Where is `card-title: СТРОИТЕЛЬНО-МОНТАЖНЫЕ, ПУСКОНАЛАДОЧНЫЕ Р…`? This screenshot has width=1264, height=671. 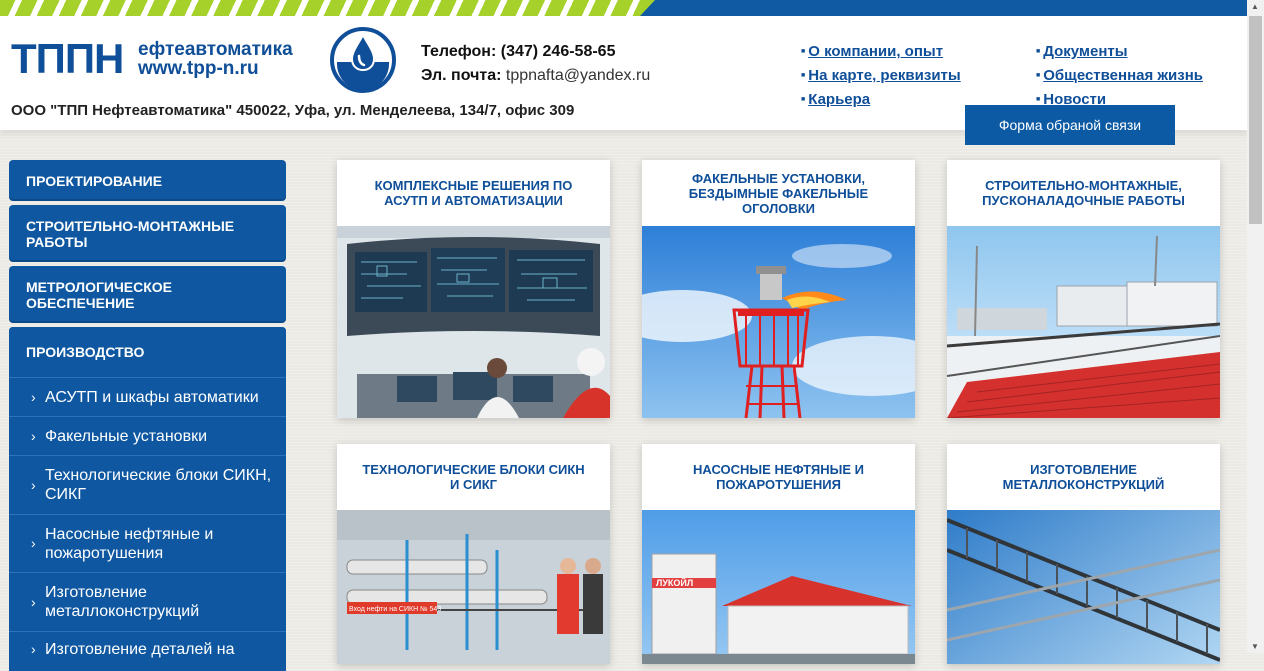 card-title: СТРОИТЕЛЬНО-МОНТАЖНЫЕ, ПУСКОНАЛАДОЧНЫЕ Р… is located at coordinates (1083, 193).